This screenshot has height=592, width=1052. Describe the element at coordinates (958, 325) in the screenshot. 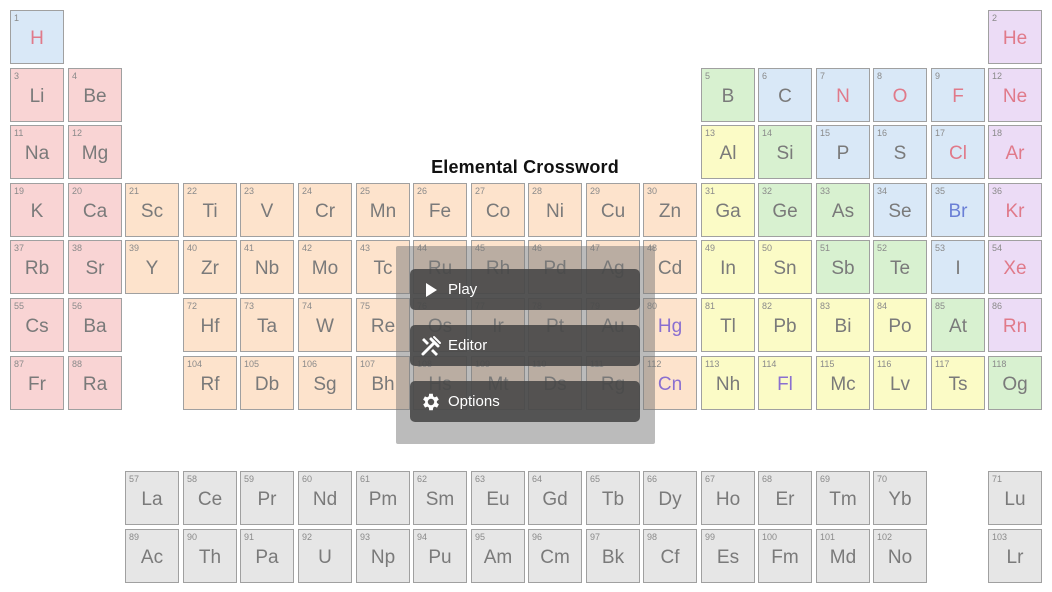

I see `element-tile-at: 85 At` at that location.